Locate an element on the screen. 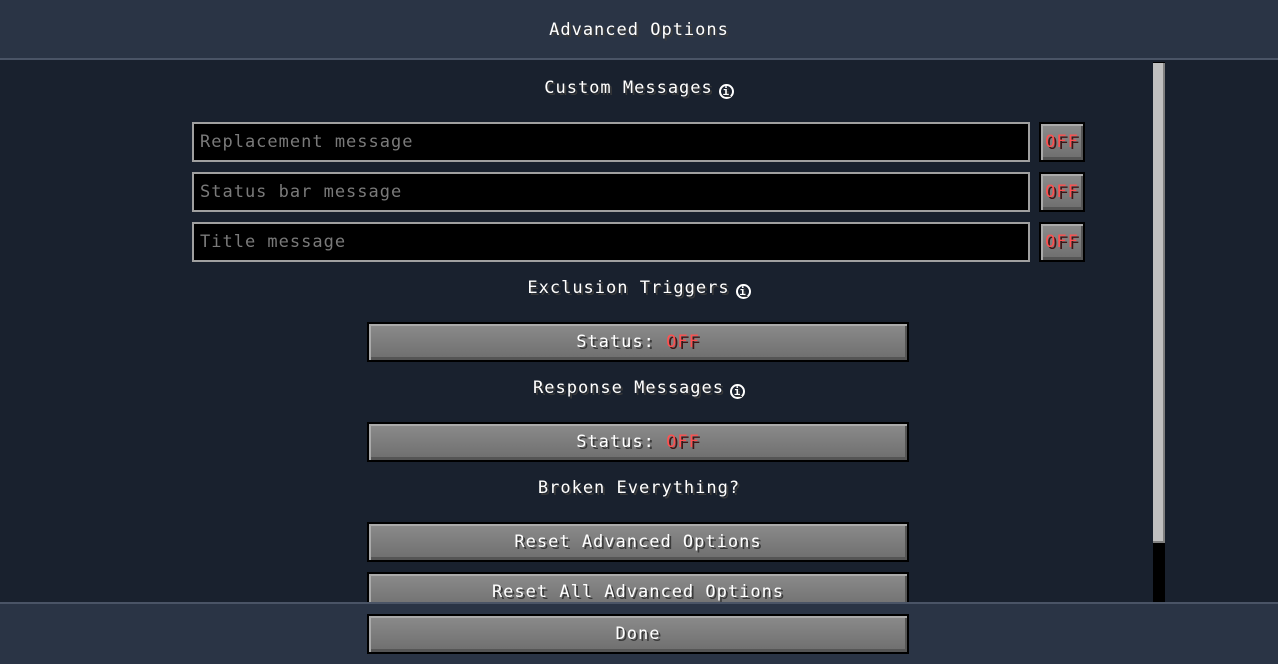 The image size is (1278, 664). exclusion-triggers-heading: Exclusion Triggers i is located at coordinates (639, 288).